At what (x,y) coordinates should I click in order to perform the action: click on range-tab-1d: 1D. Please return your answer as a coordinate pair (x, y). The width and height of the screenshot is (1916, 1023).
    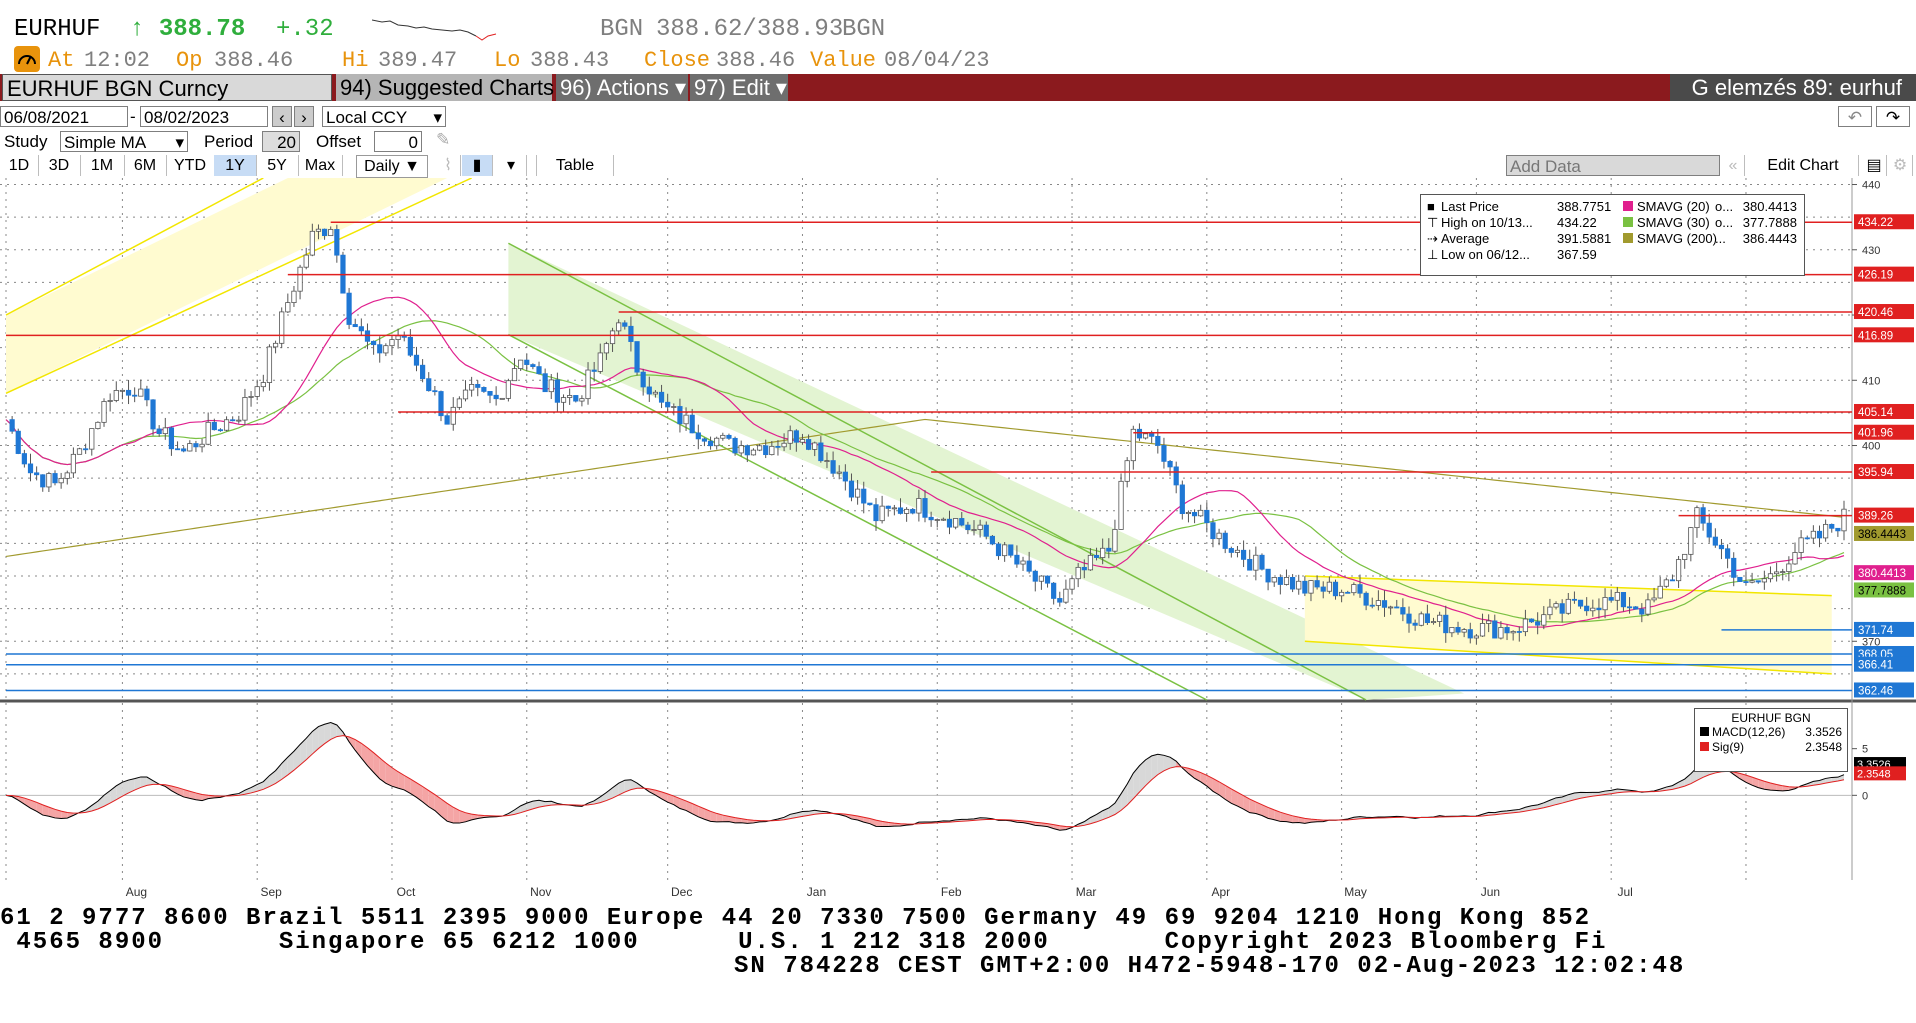
    Looking at the image, I should click on (19, 165).